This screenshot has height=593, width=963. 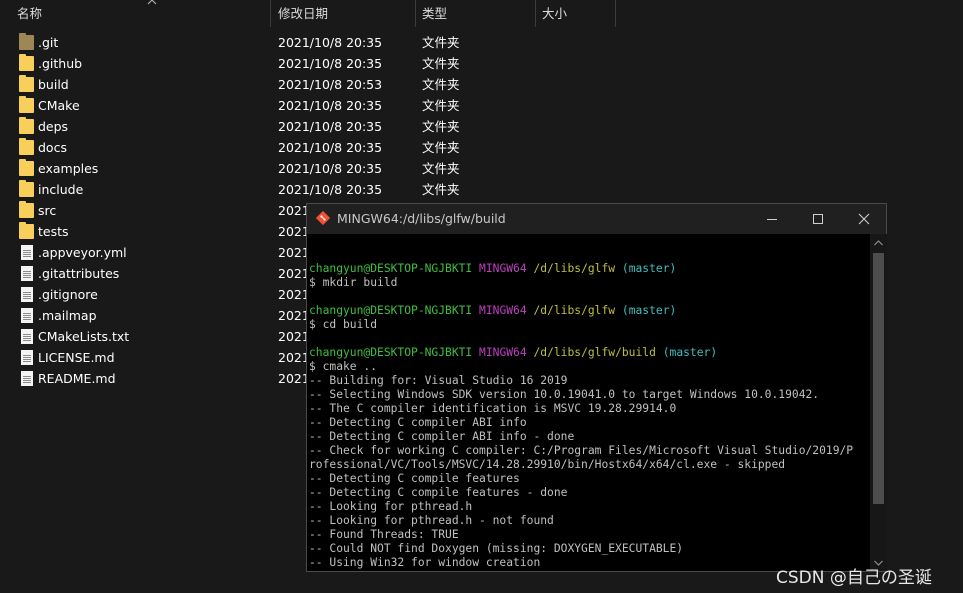 I want to click on close-icon, so click(x=864, y=219).